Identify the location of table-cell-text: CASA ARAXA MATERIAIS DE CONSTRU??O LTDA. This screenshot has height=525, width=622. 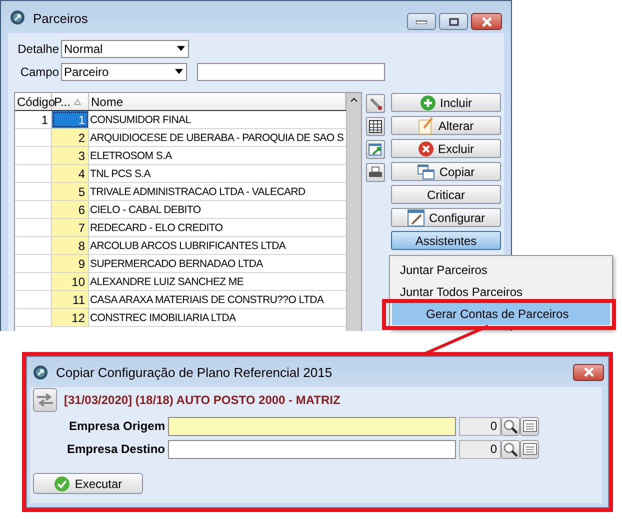
(207, 300).